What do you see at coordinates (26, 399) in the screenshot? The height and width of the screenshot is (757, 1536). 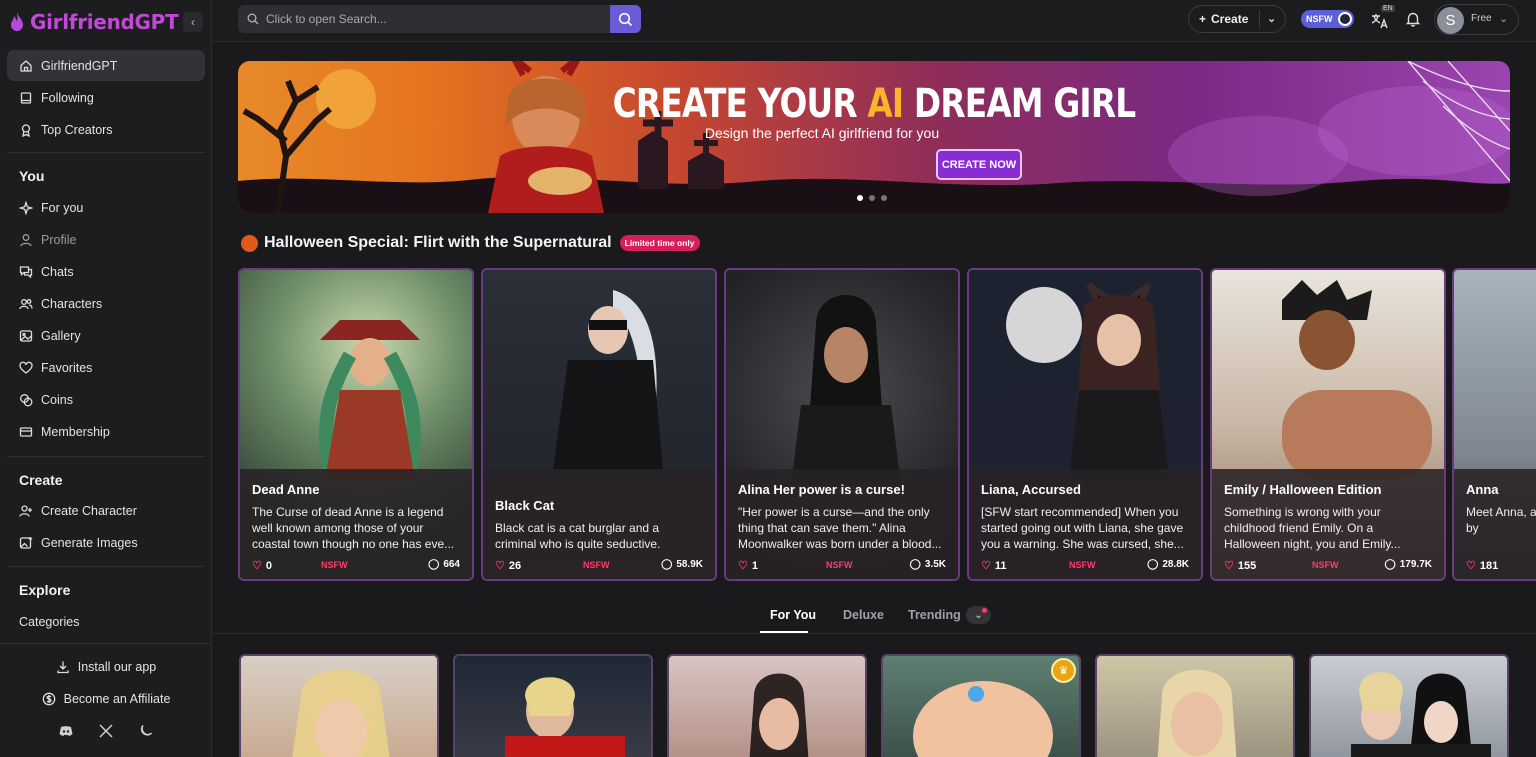 I see `coins-icon` at bounding box center [26, 399].